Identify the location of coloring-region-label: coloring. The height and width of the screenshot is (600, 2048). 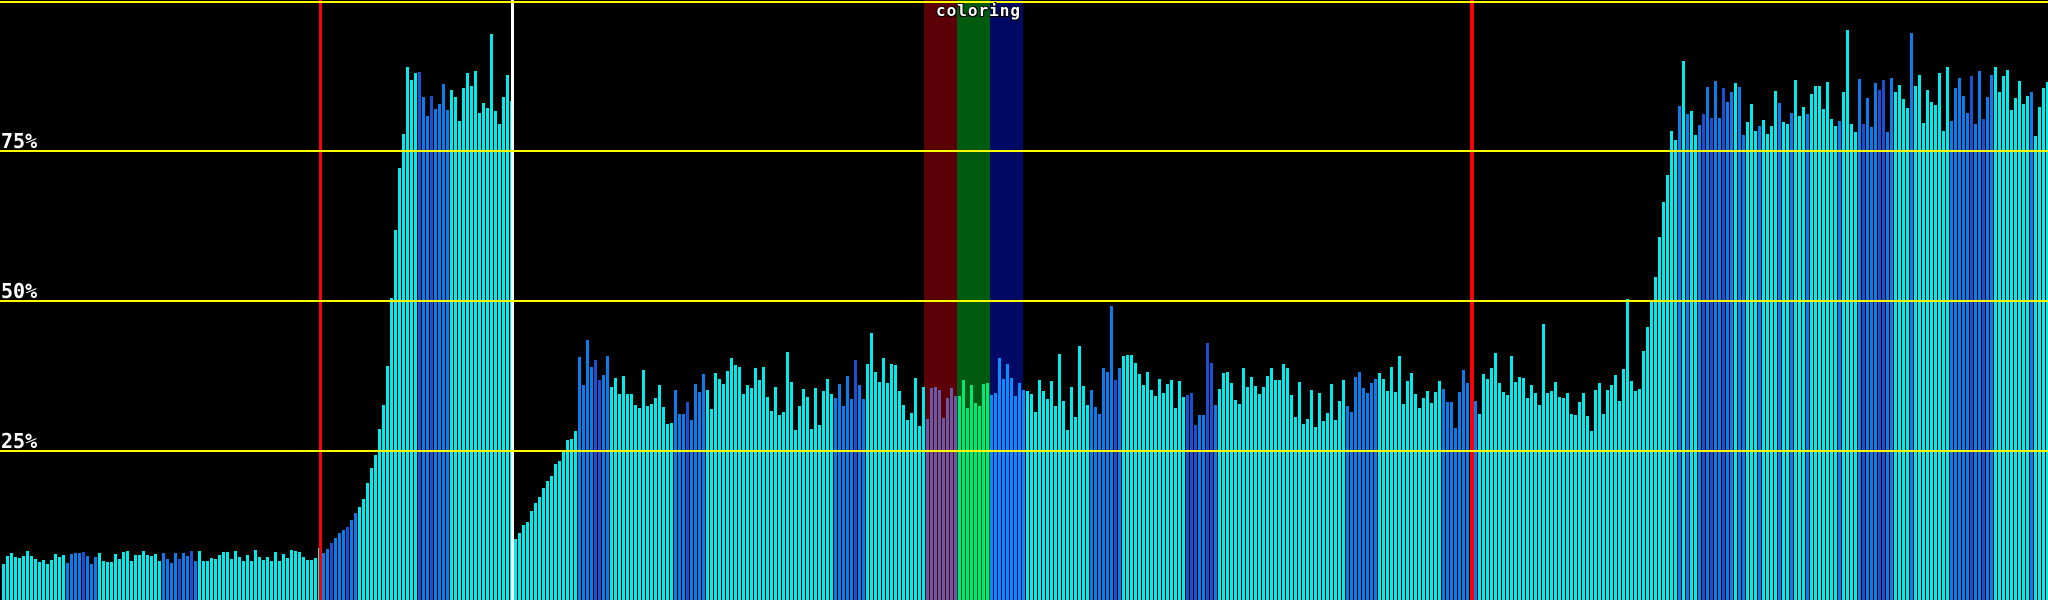
(979, 10).